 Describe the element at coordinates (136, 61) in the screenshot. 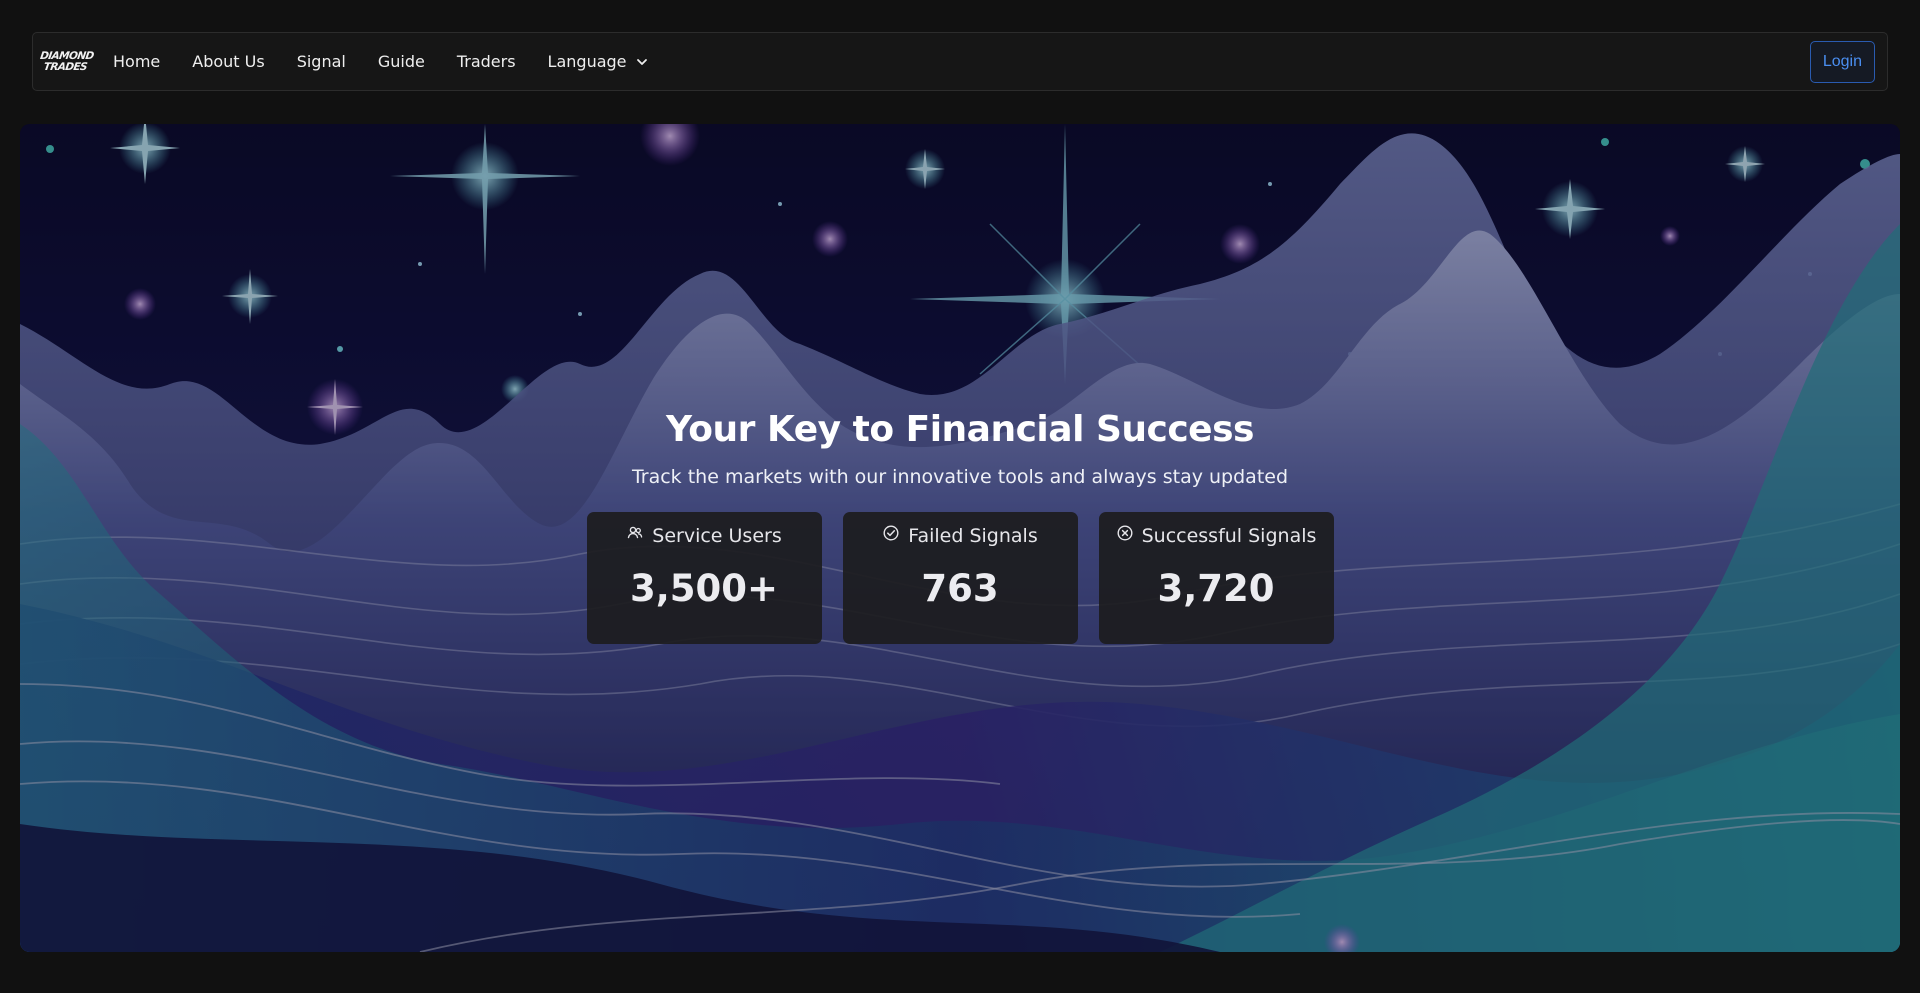

I see `nav-item-home: Home` at that location.